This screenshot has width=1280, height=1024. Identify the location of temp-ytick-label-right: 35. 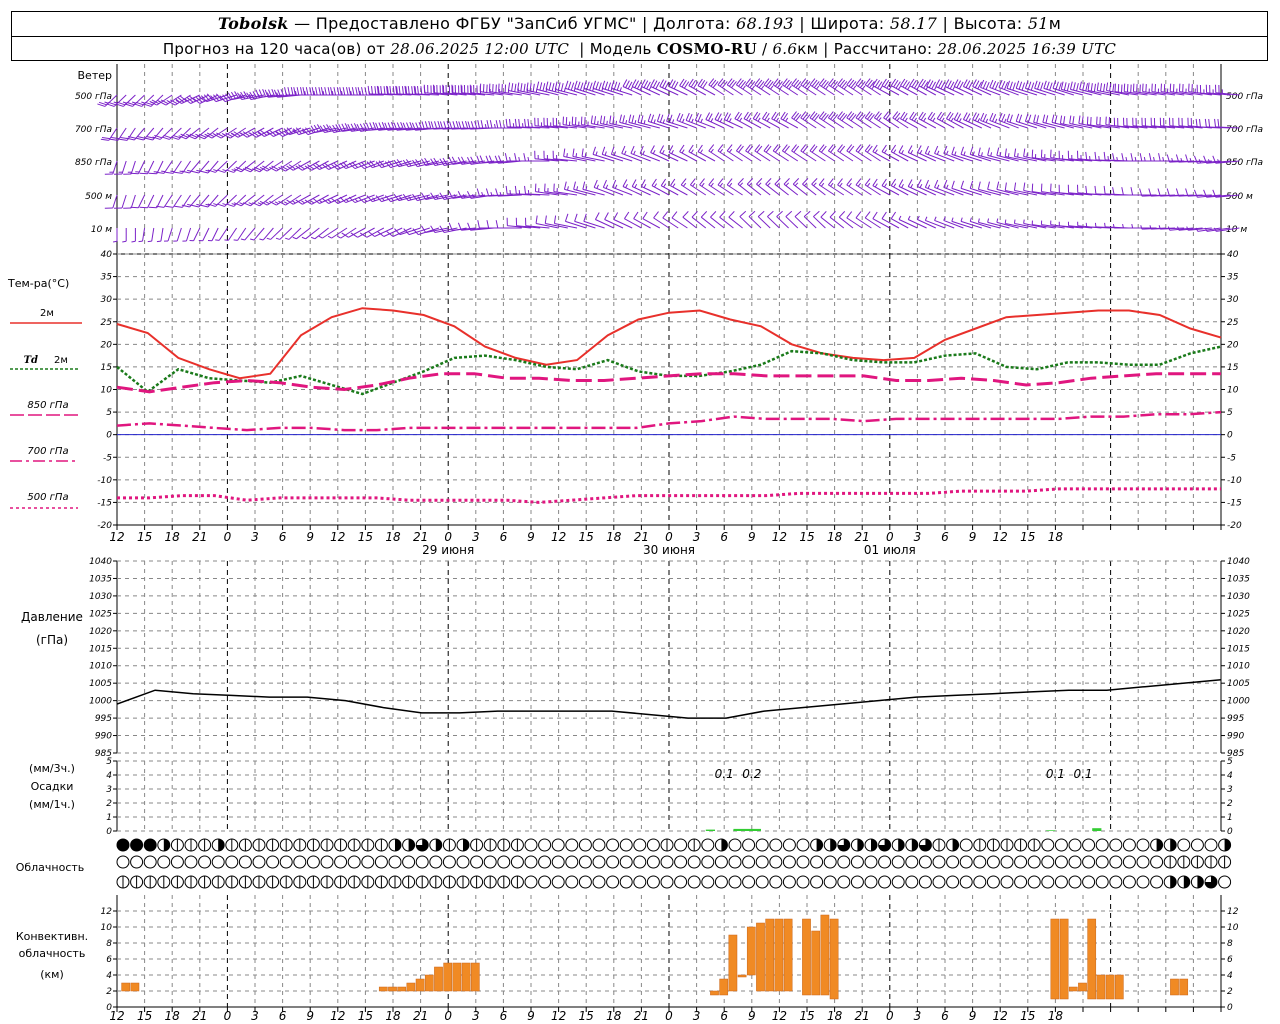
(1233, 278).